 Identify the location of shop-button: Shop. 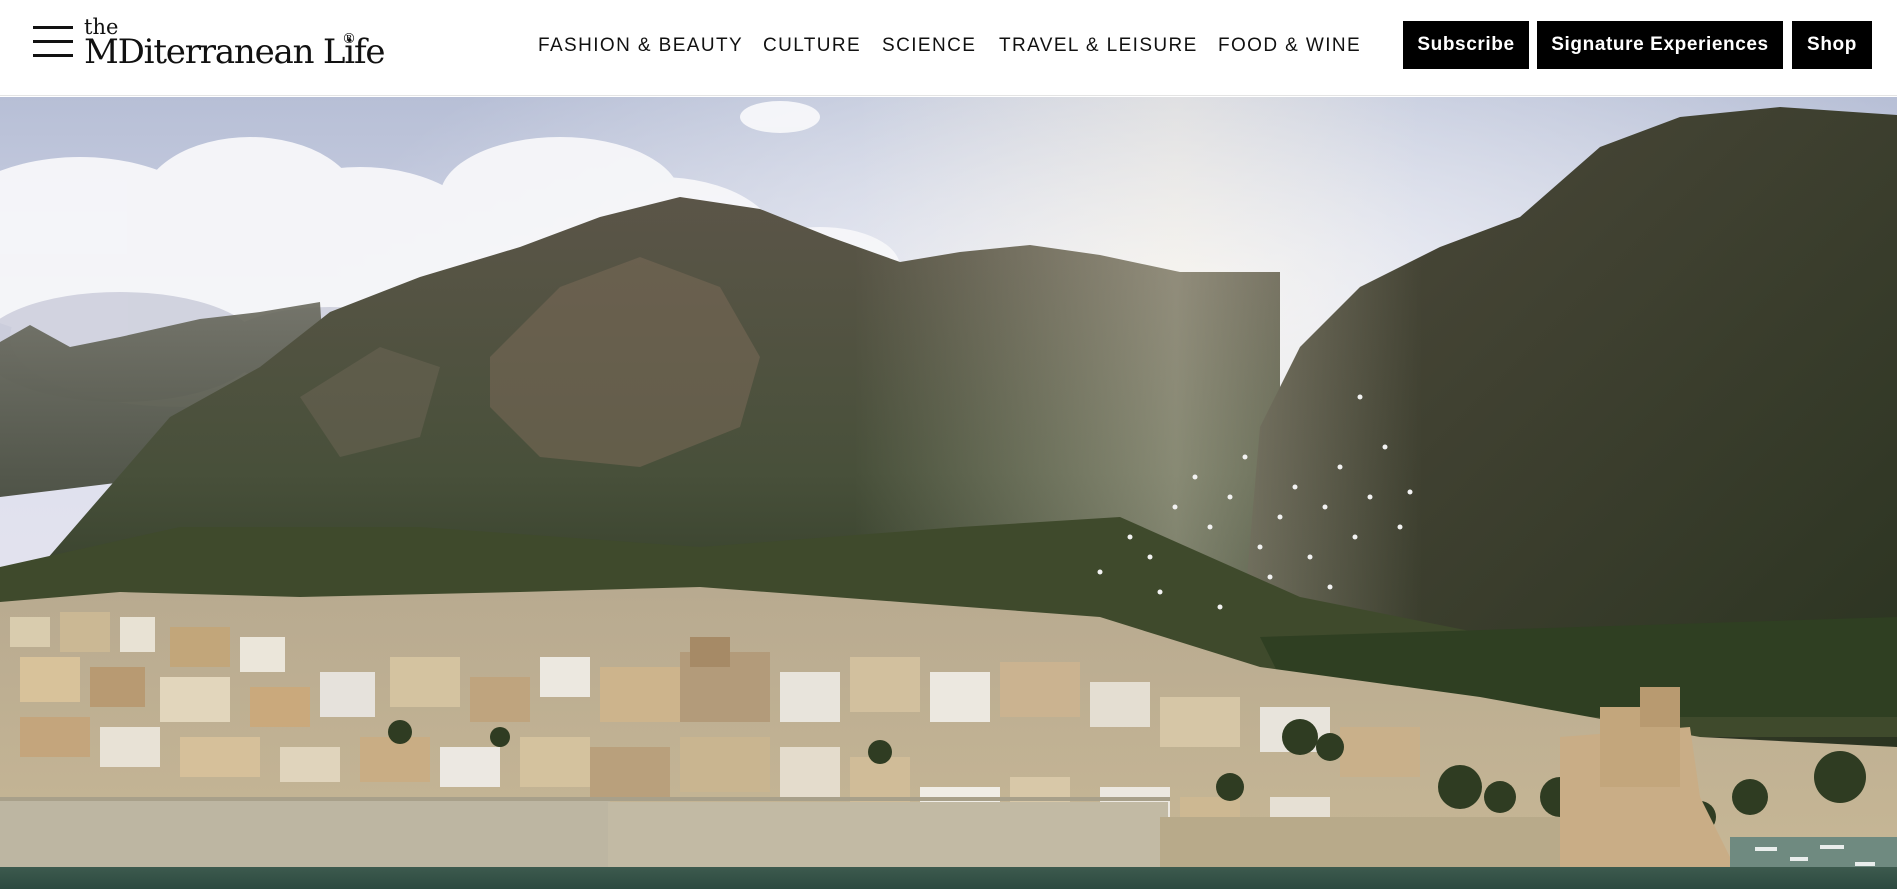
(1832, 45).